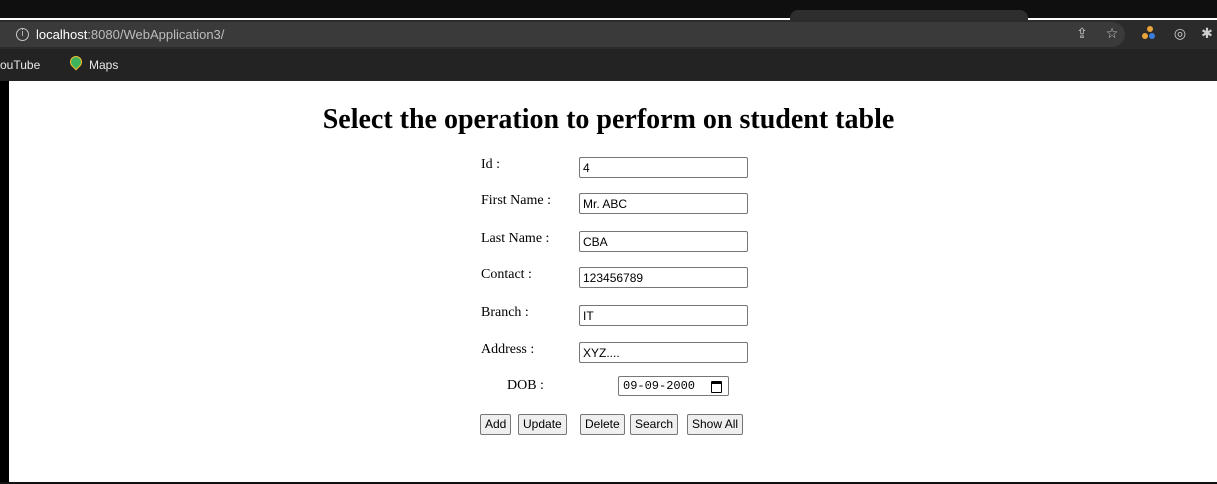 The width and height of the screenshot is (1217, 484). I want to click on info-icon: i, so click(22, 34).